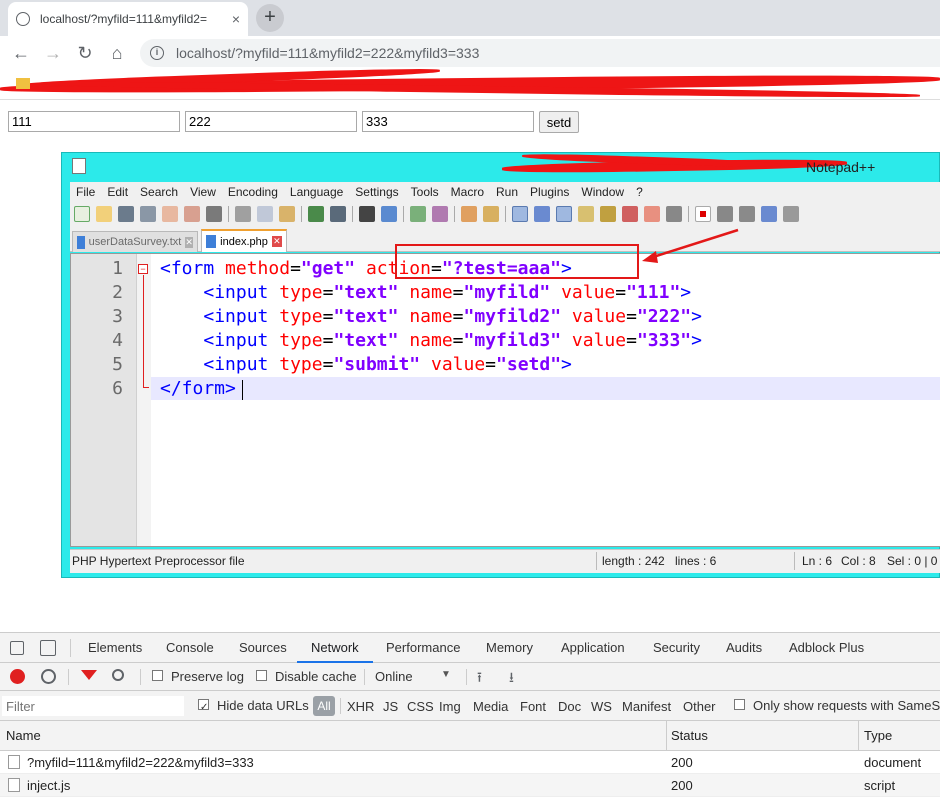  What do you see at coordinates (689, 735) in the screenshot?
I see `column-status: Status` at bounding box center [689, 735].